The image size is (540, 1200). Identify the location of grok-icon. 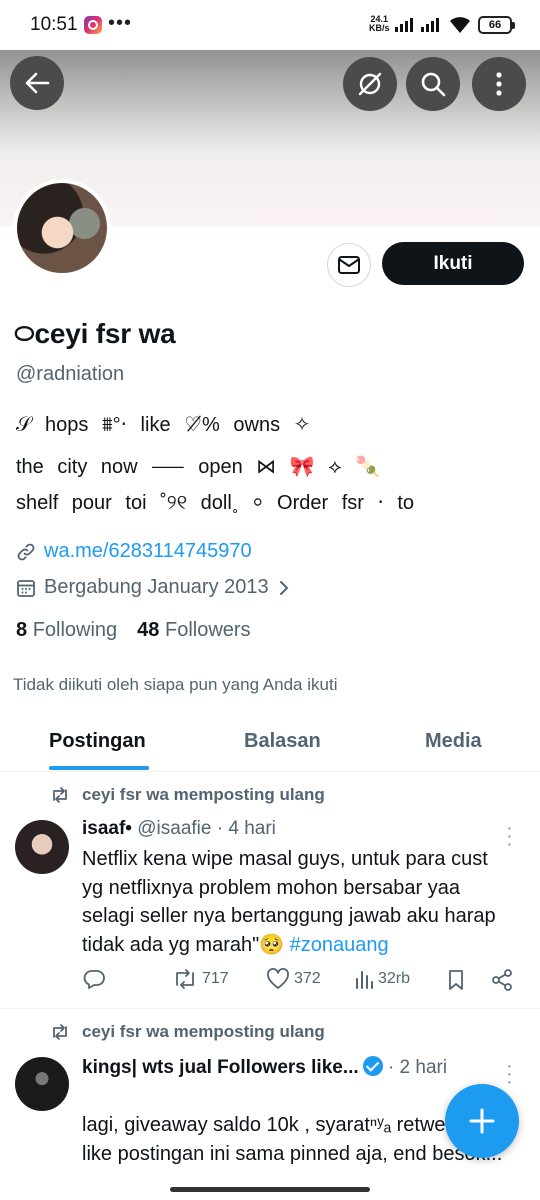
(370, 84).